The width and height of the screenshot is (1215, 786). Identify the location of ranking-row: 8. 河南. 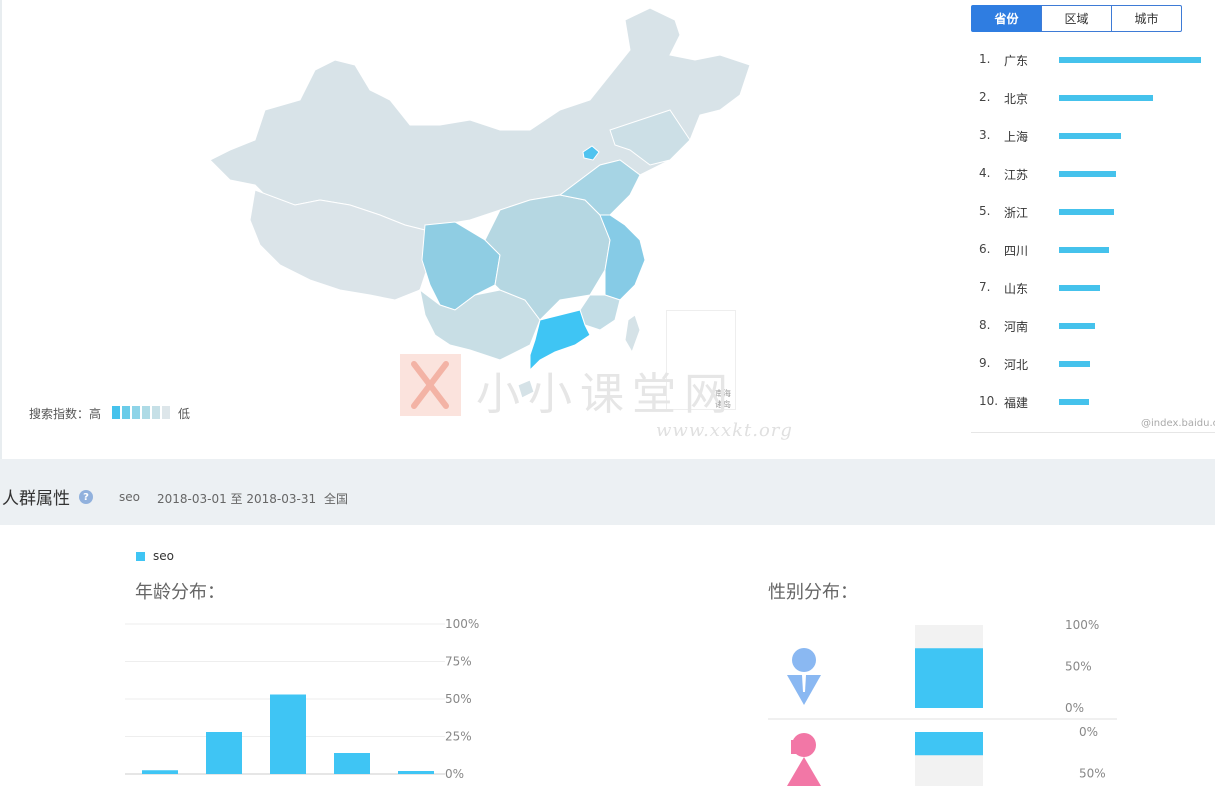
(1097, 326).